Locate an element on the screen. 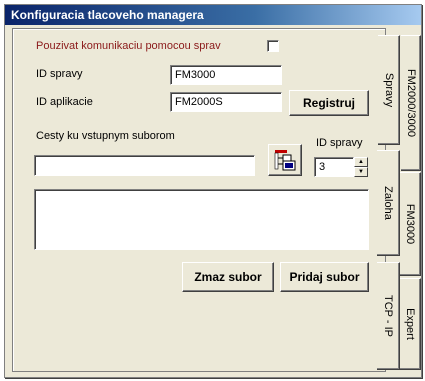  tab-fm2000-3000: FM2000/3000 is located at coordinates (411, 103).